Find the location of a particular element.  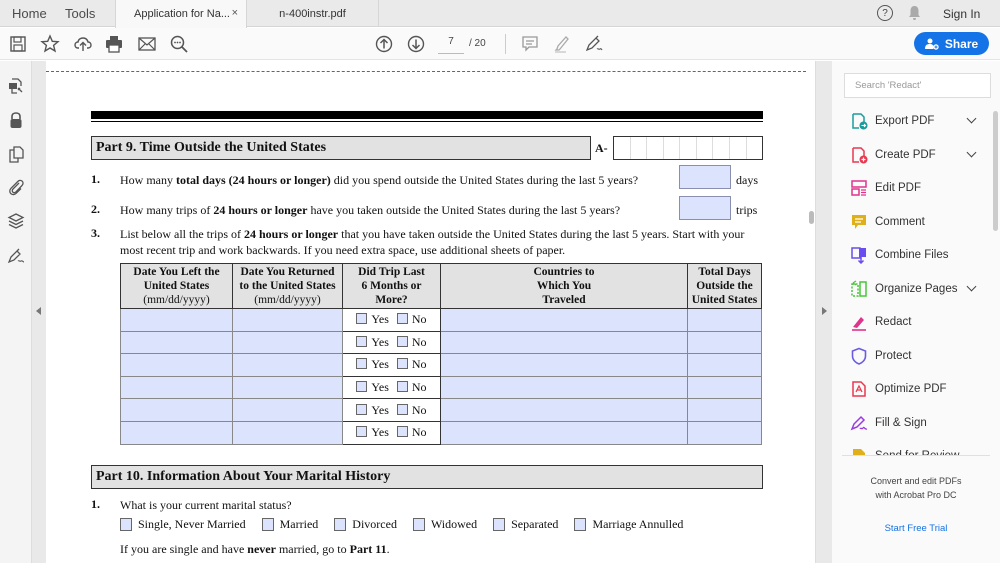

tools-tab: Tools is located at coordinates (80, 13).